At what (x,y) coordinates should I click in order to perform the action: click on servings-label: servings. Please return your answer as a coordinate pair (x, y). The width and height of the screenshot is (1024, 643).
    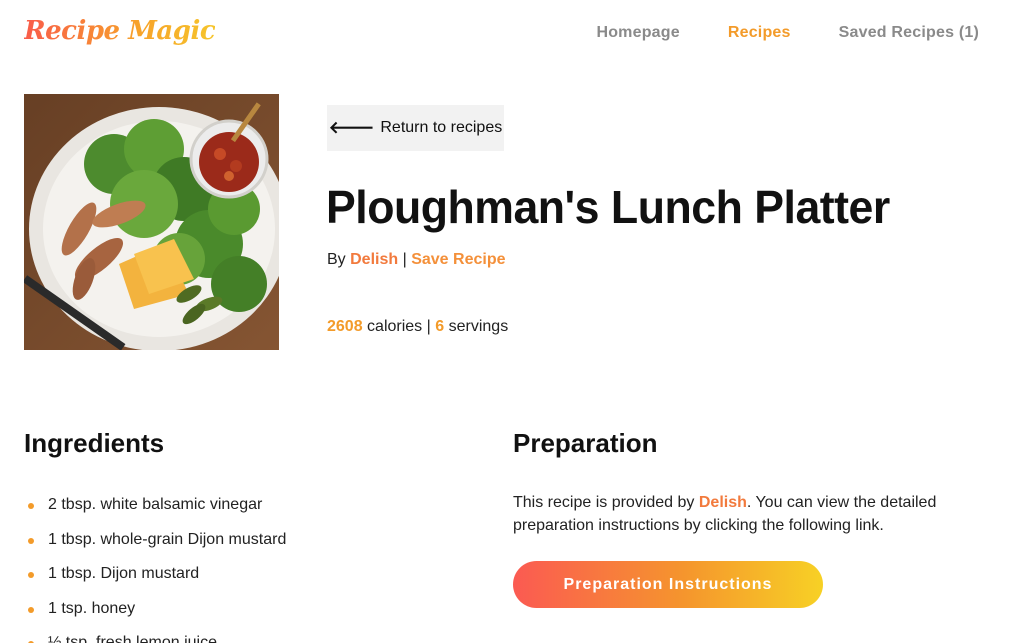
    Looking at the image, I should click on (478, 326).